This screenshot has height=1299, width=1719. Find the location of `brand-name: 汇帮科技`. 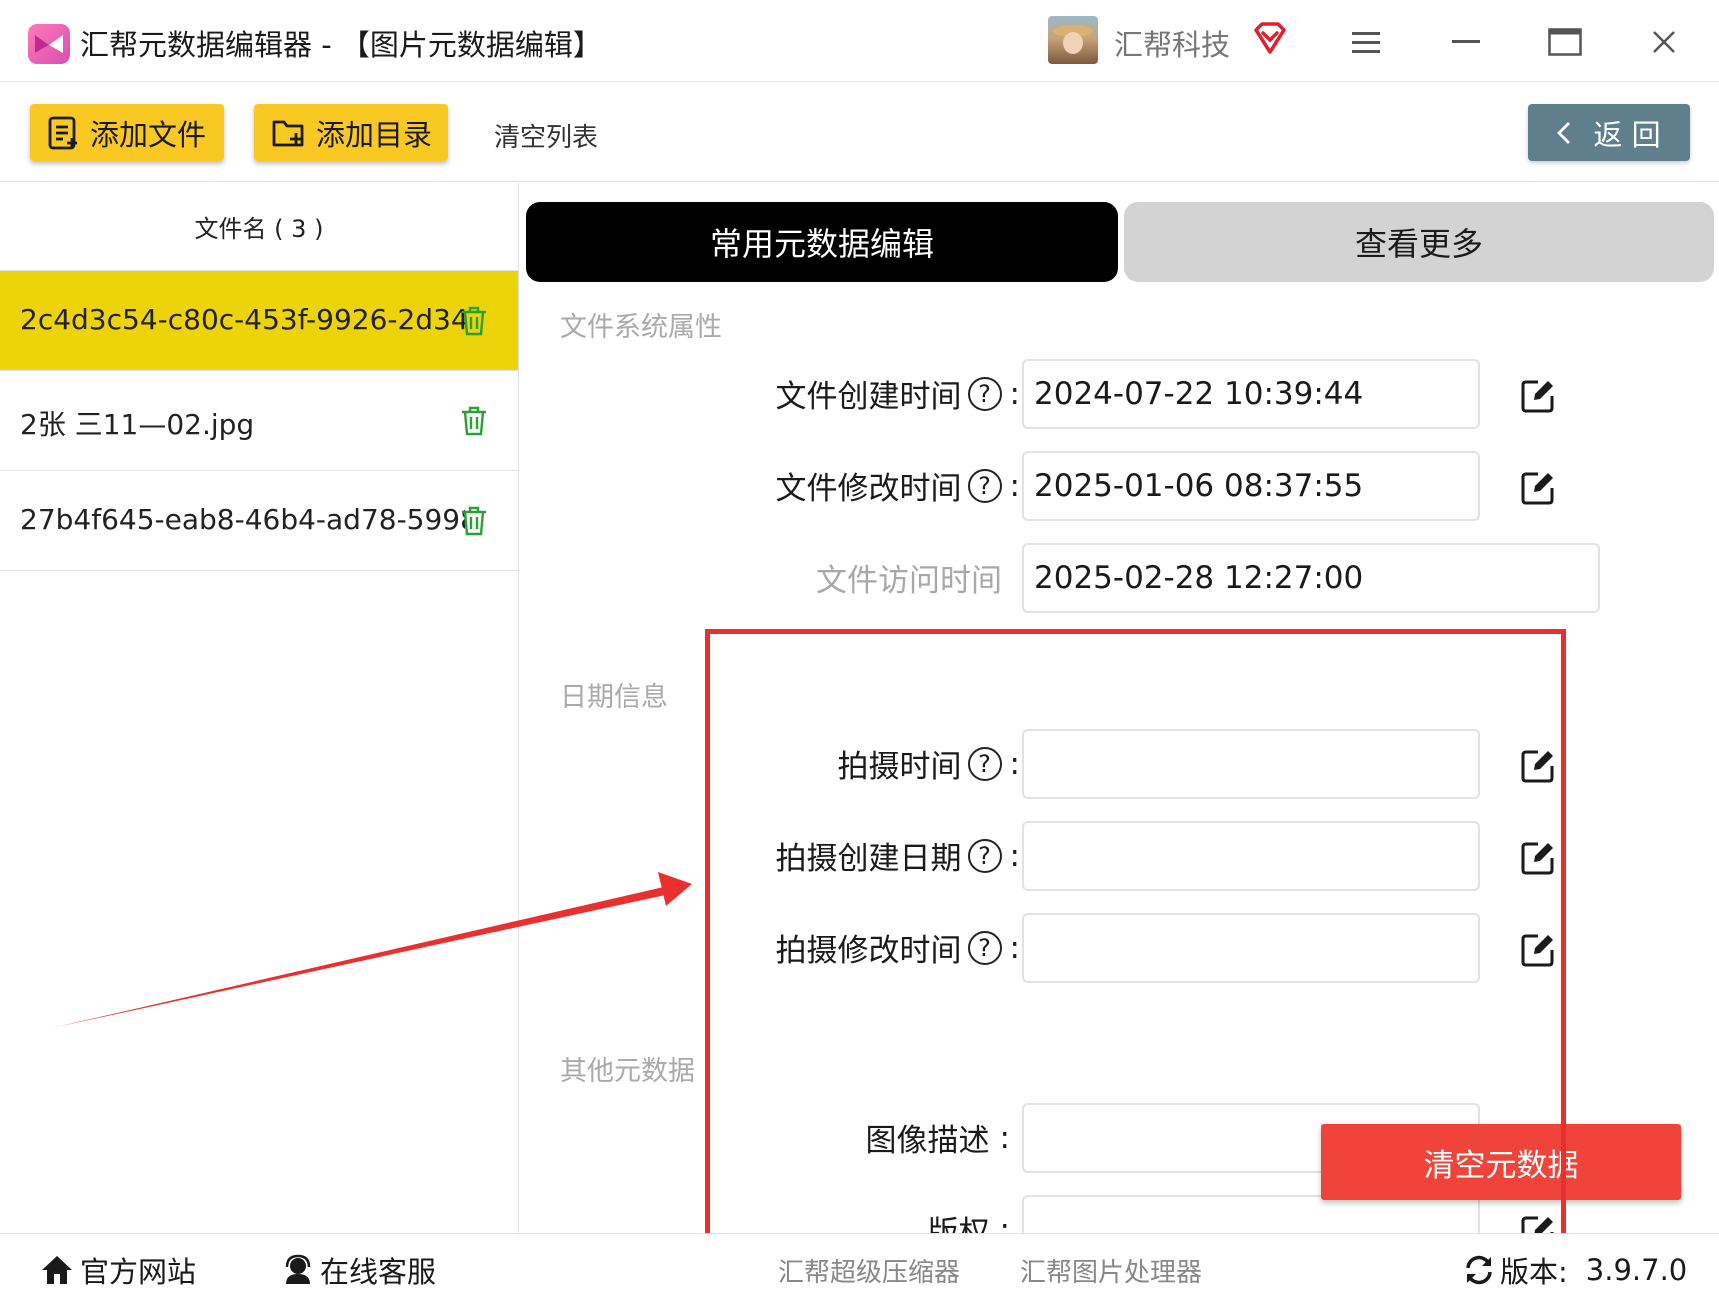

brand-name: 汇帮科技 is located at coordinates (1172, 45).